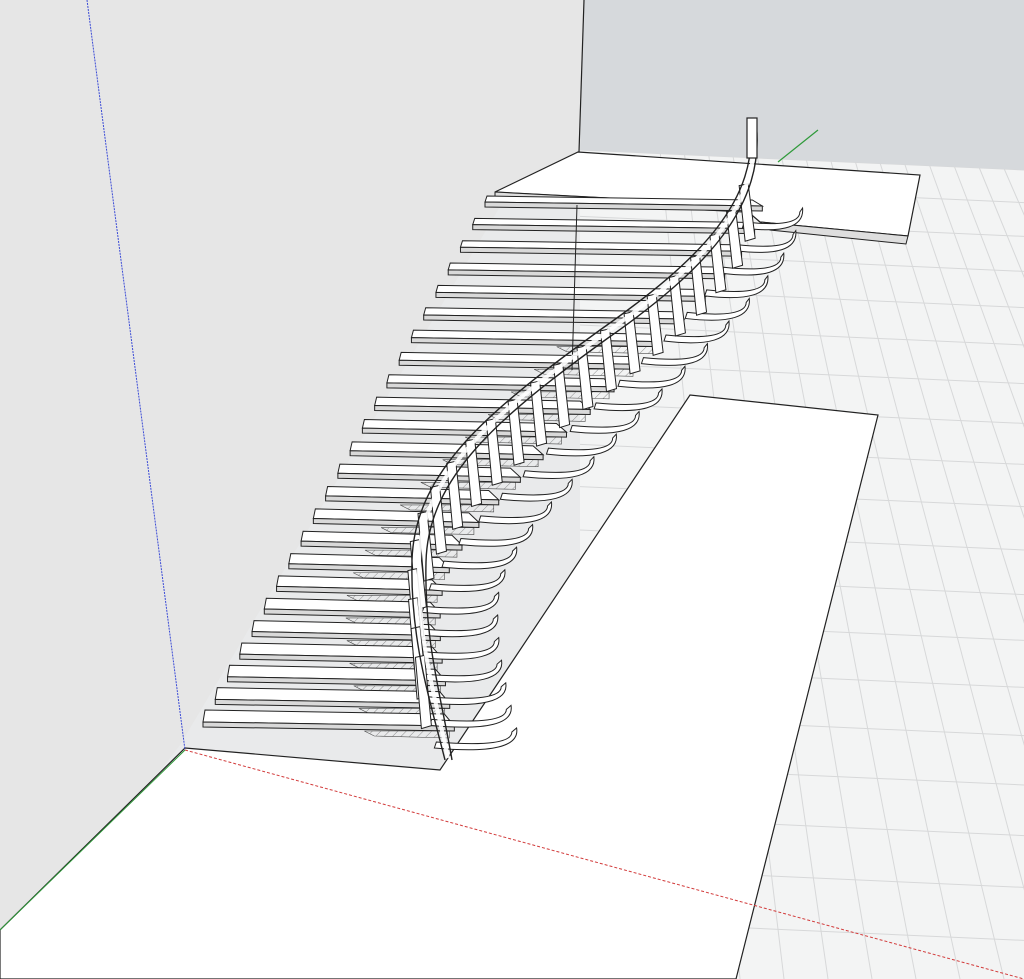 This screenshot has height=979, width=1024. What do you see at coordinates (802, 85) in the screenshot?
I see `back-wall-right` at bounding box center [802, 85].